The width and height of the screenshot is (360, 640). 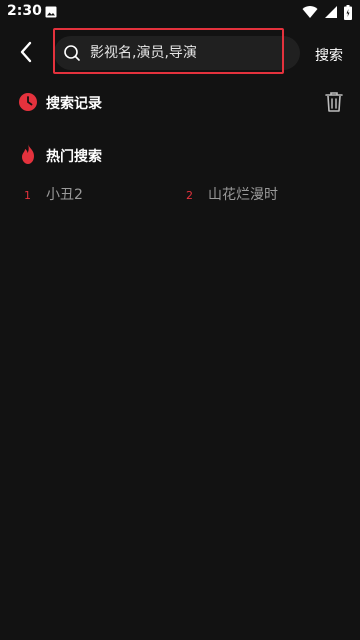 What do you see at coordinates (190, 53) in the screenshot?
I see `search-input` at bounding box center [190, 53].